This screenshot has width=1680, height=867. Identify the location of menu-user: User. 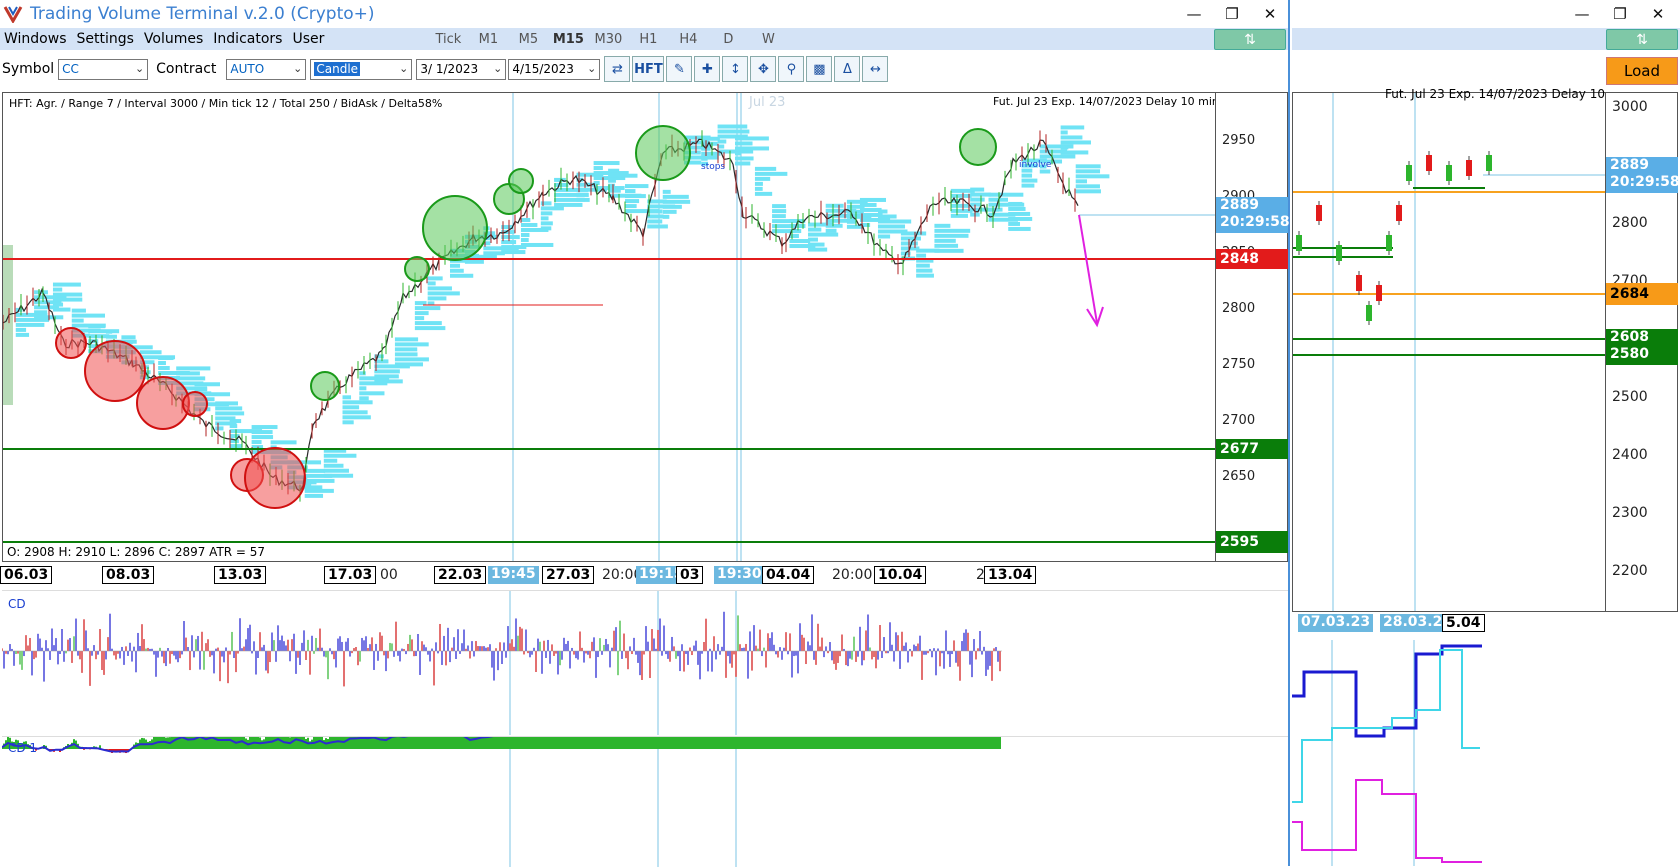
(308, 39).